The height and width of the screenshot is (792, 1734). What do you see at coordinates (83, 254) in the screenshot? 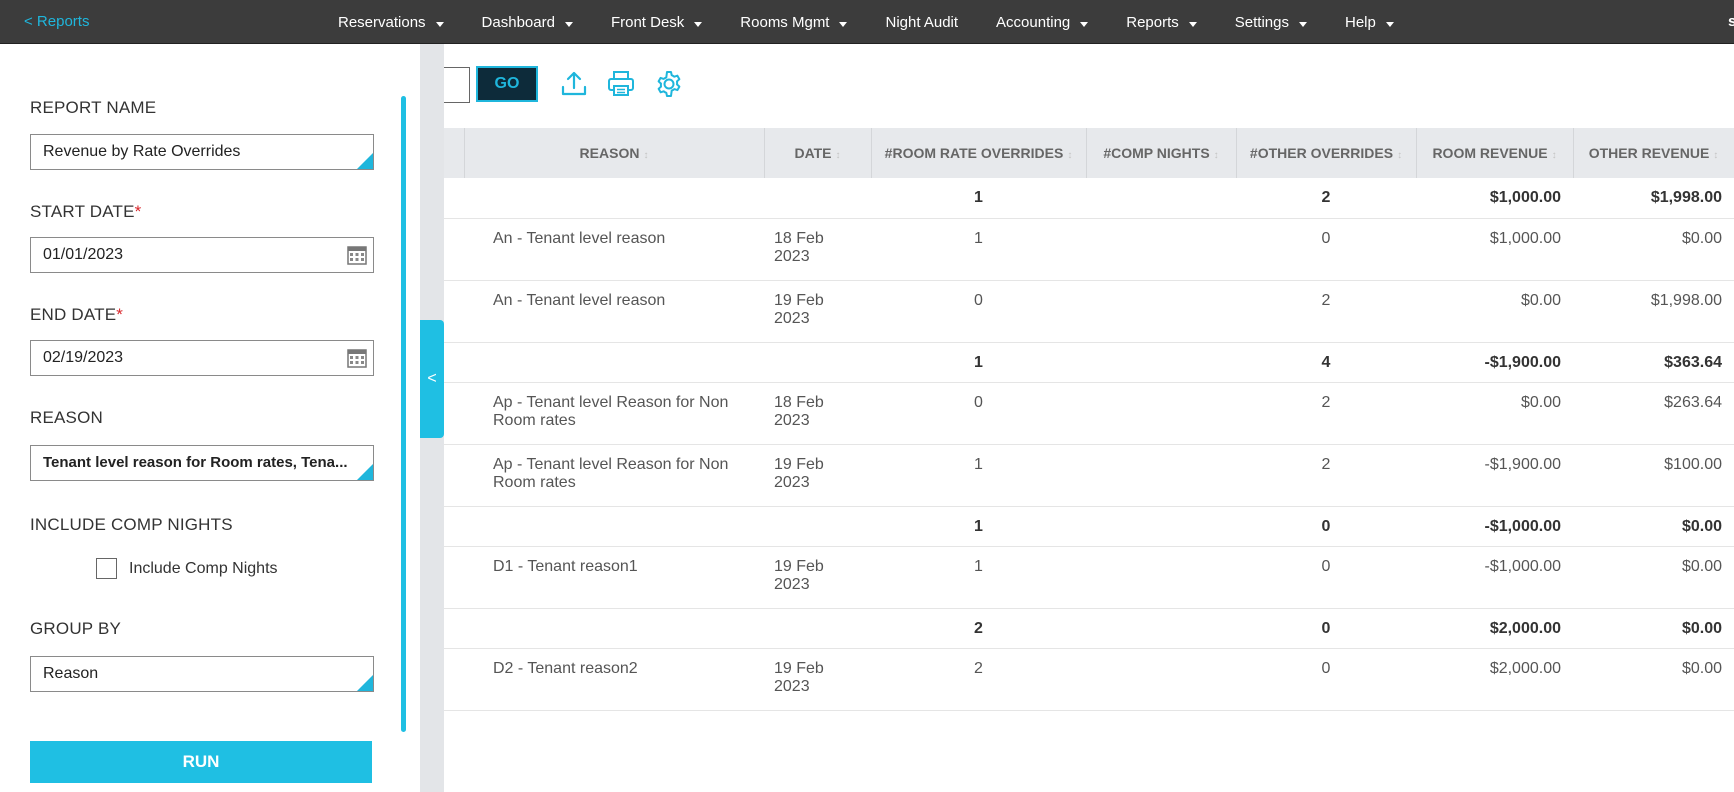
I see `start-date-value: 01/01/2023` at bounding box center [83, 254].